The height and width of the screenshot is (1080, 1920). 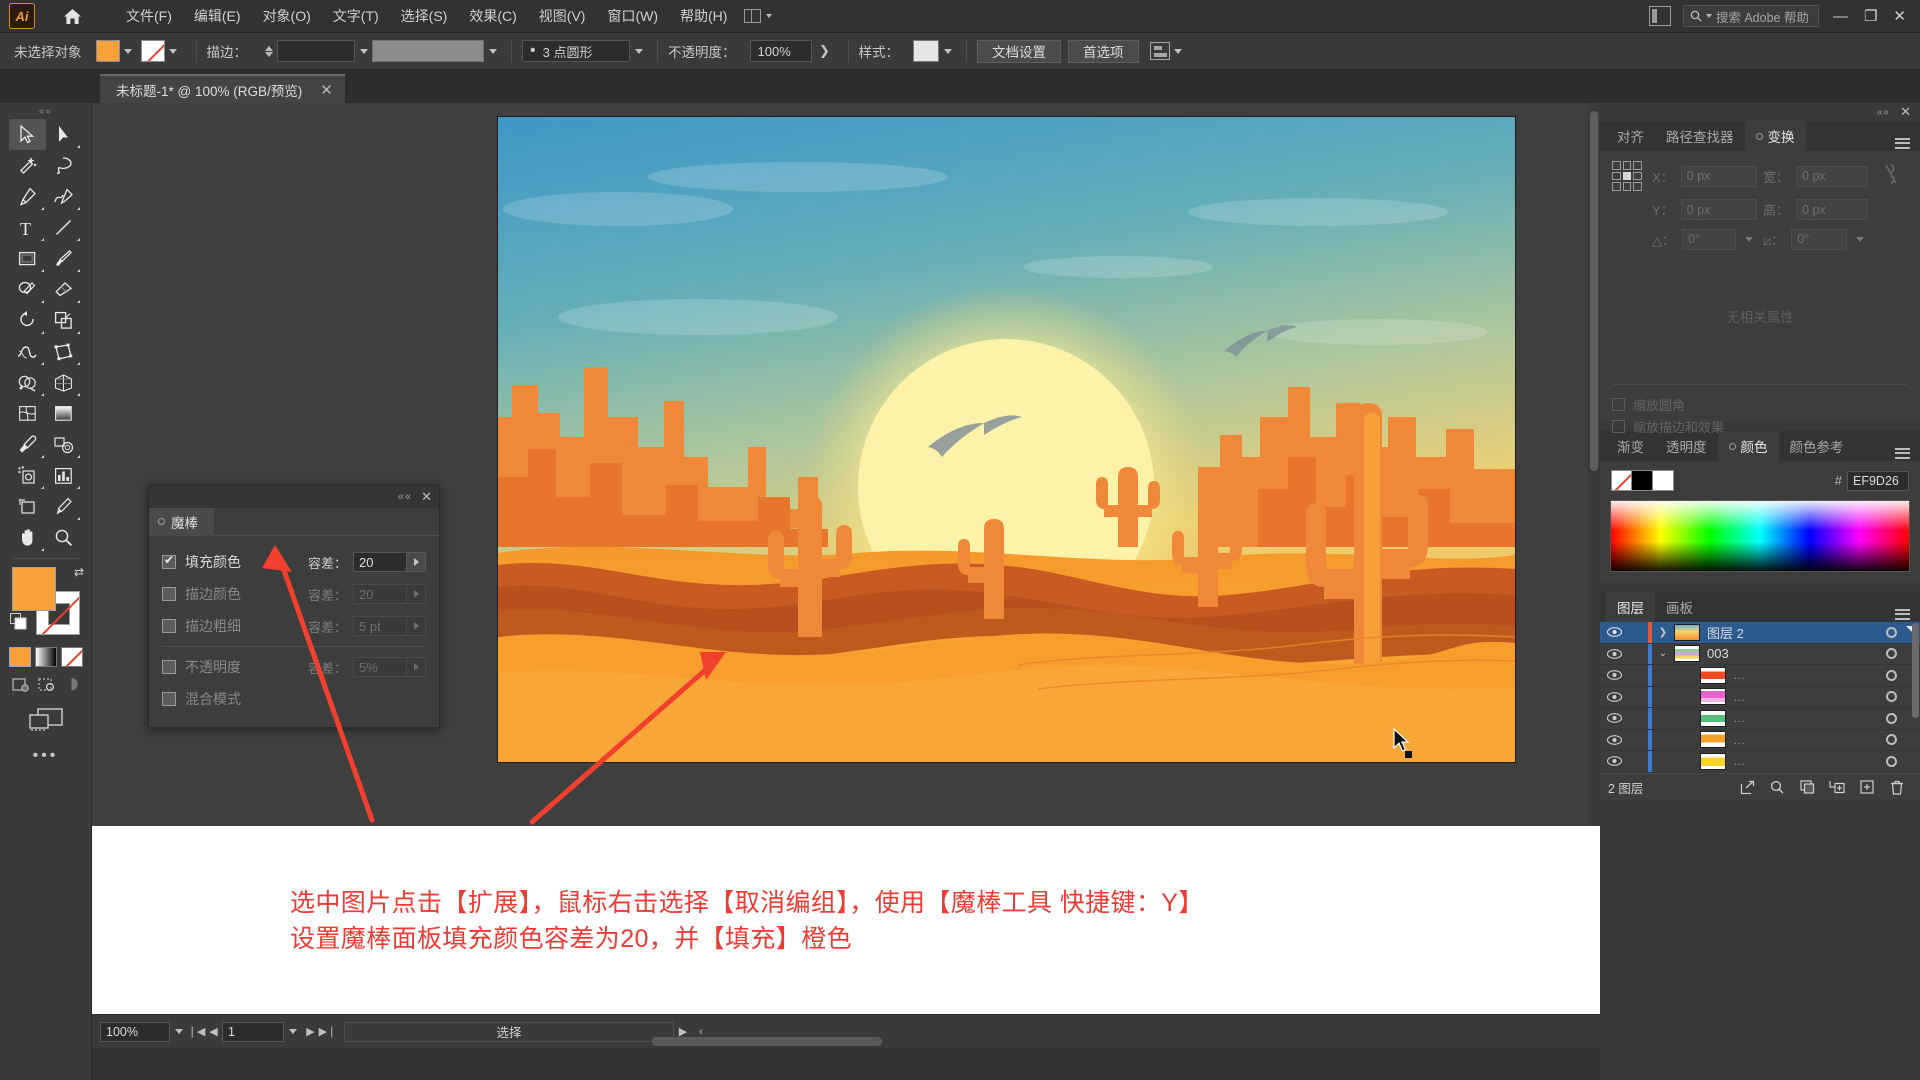 I want to click on hex-input: EF9D26, so click(x=1878, y=480).